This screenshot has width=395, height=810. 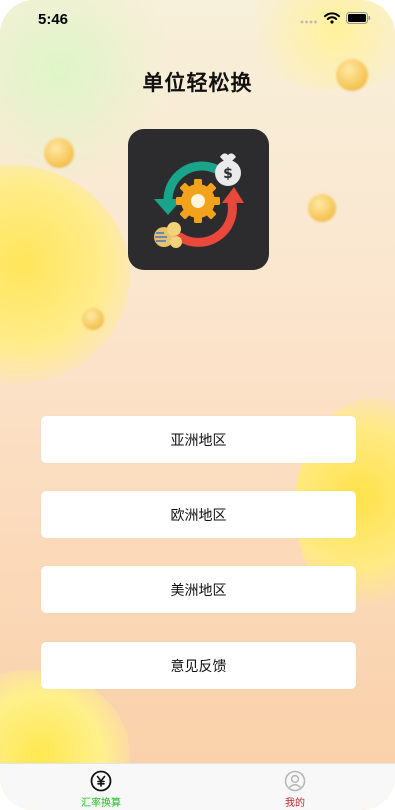 I want to click on status-time: 5:46, so click(x=53, y=19).